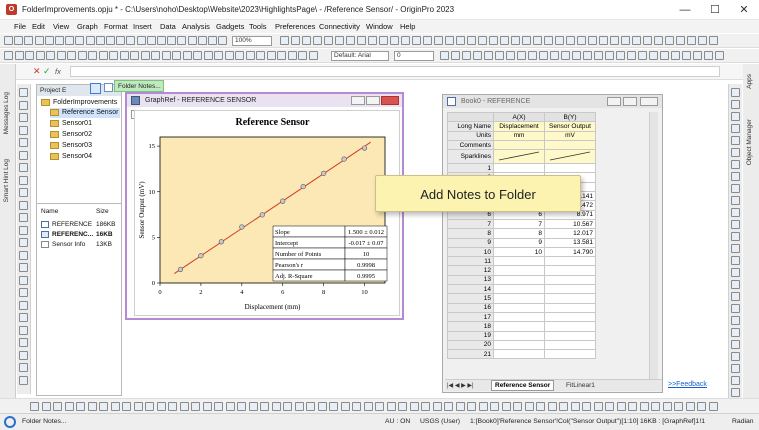 Image resolution: width=759 pixels, height=430 pixels. I want to click on cell-b: 12.017, so click(570, 233).